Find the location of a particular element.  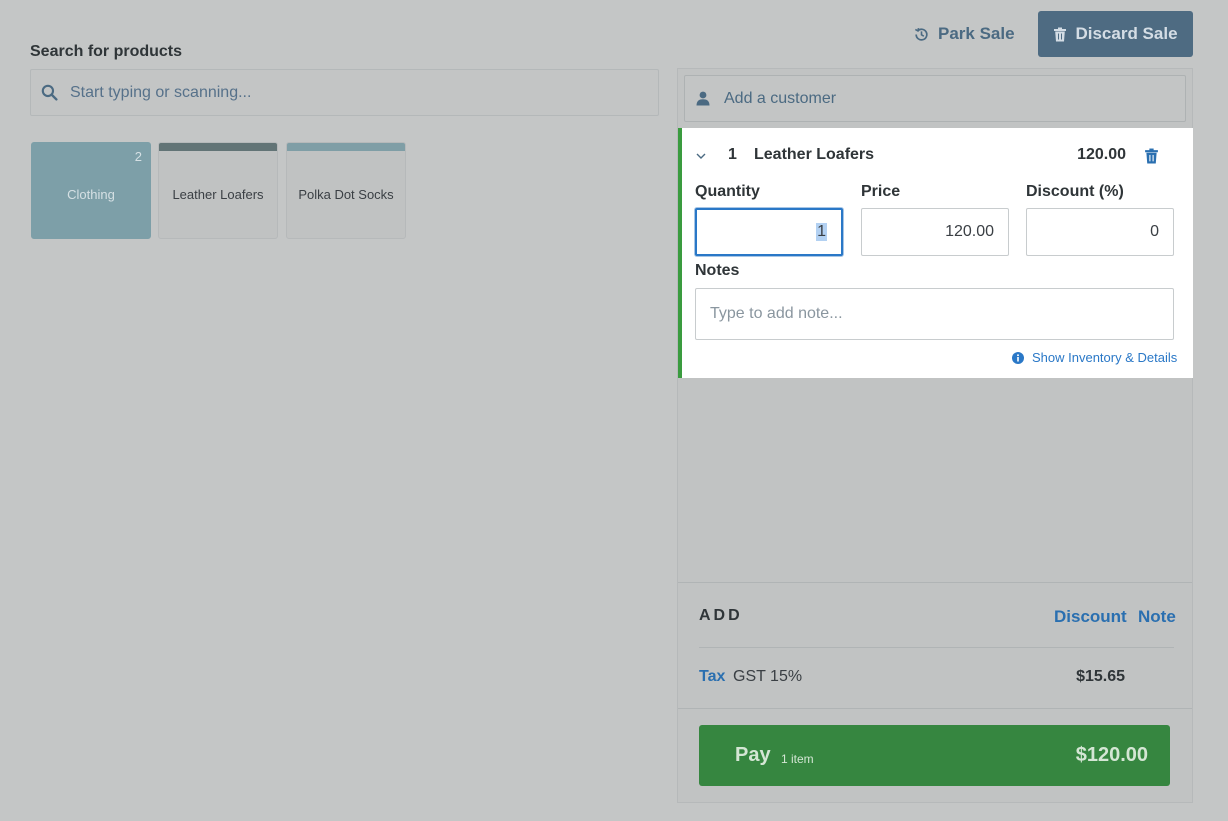

notes-label: Notes is located at coordinates (717, 270).